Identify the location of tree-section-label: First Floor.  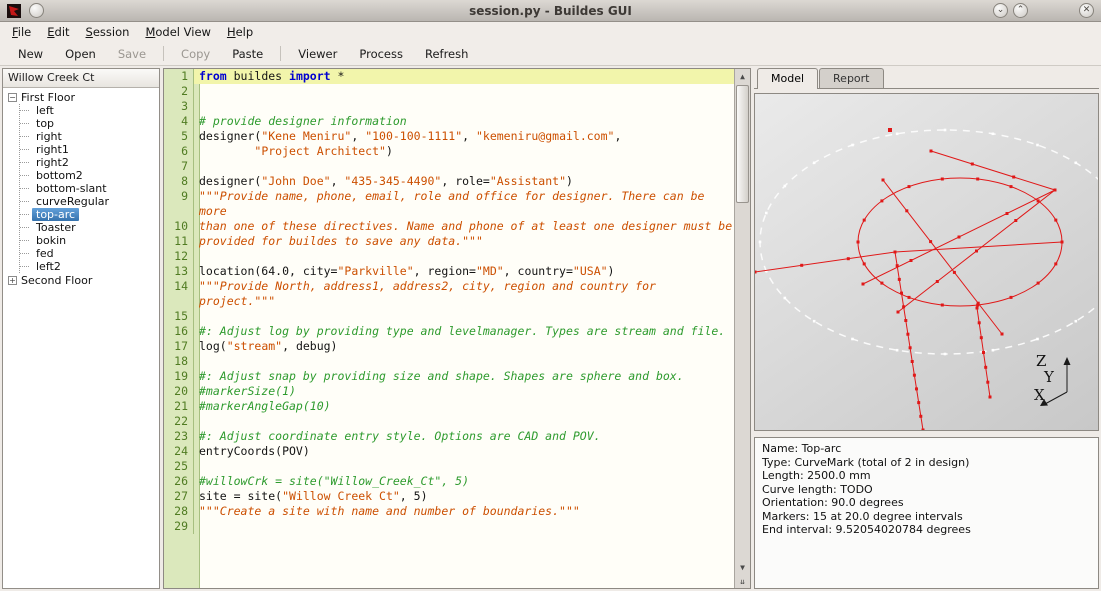
(48, 97).